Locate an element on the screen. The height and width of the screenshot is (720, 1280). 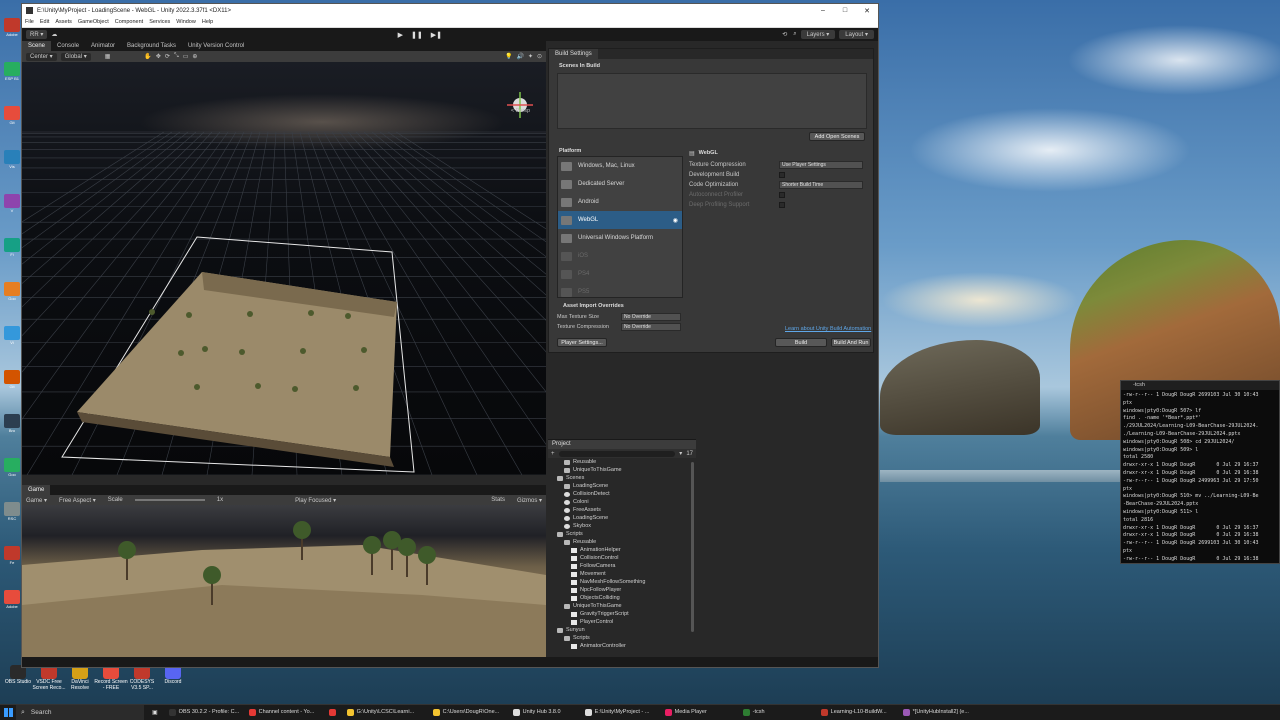
tab-build-settings: Build Settings is located at coordinates (573, 54).